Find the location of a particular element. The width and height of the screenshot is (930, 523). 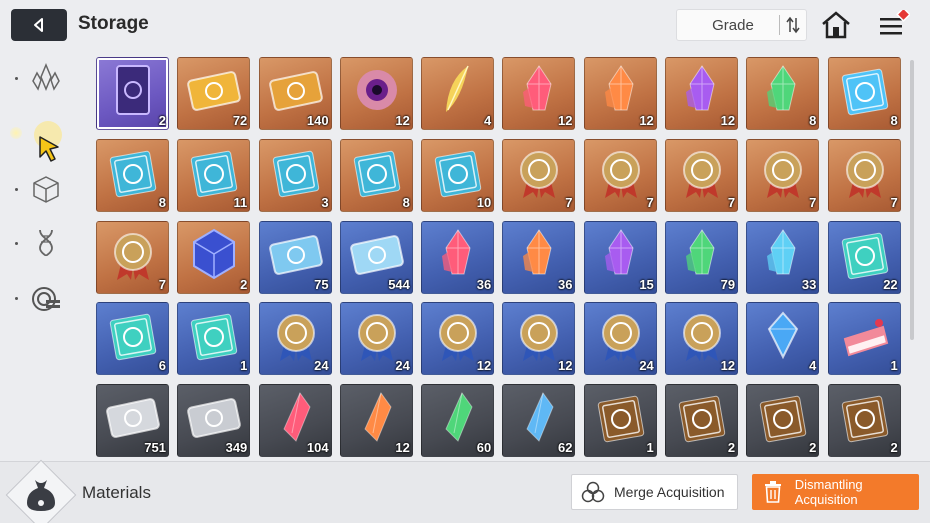

item-slot: 15 is located at coordinates (620, 257).